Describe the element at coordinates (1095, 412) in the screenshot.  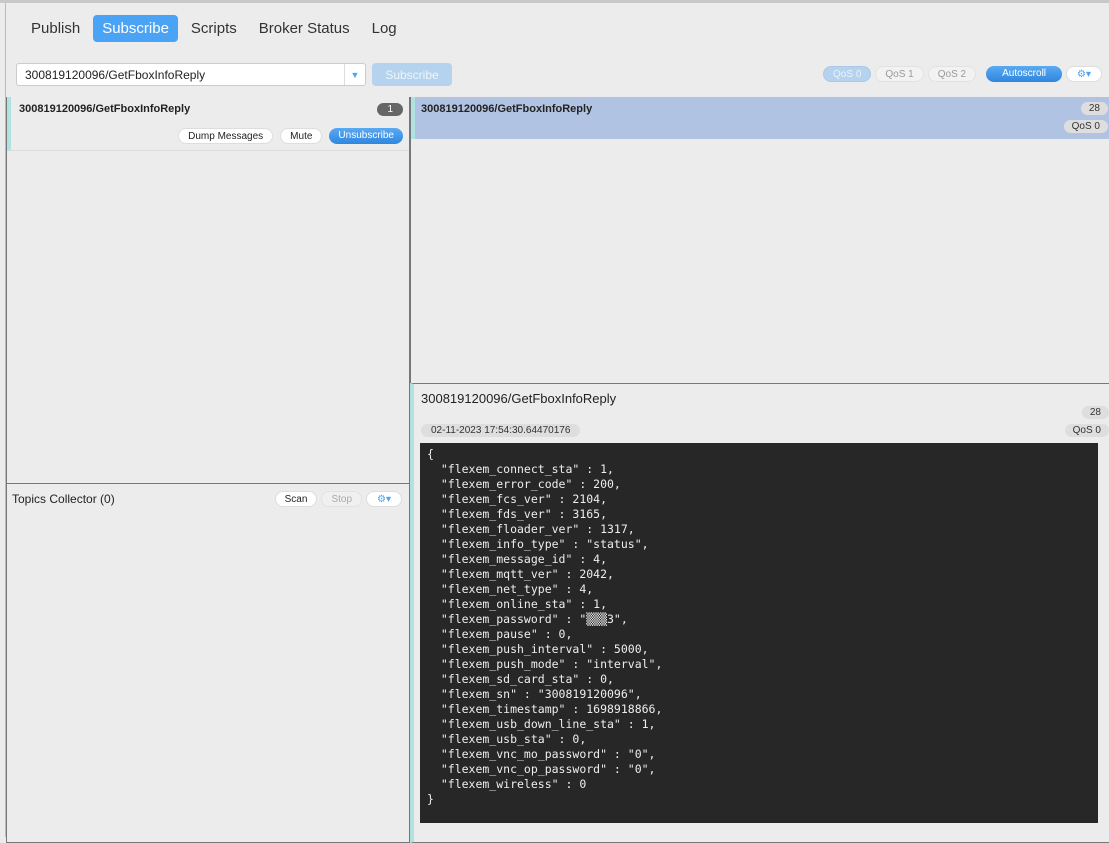
I see `detail-number-badge: 28` at that location.